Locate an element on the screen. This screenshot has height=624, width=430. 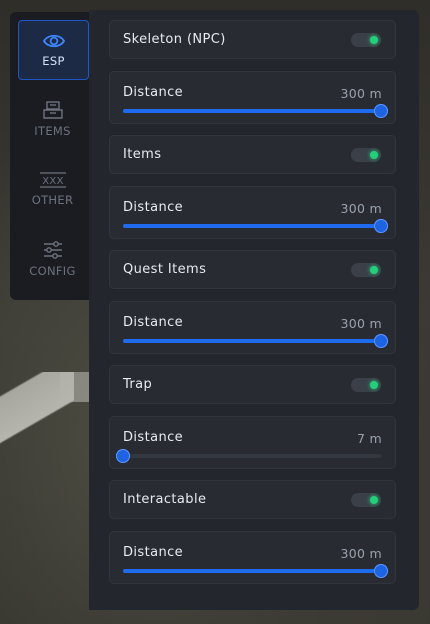
nav-other-label: OTHER is located at coordinates (52, 200).